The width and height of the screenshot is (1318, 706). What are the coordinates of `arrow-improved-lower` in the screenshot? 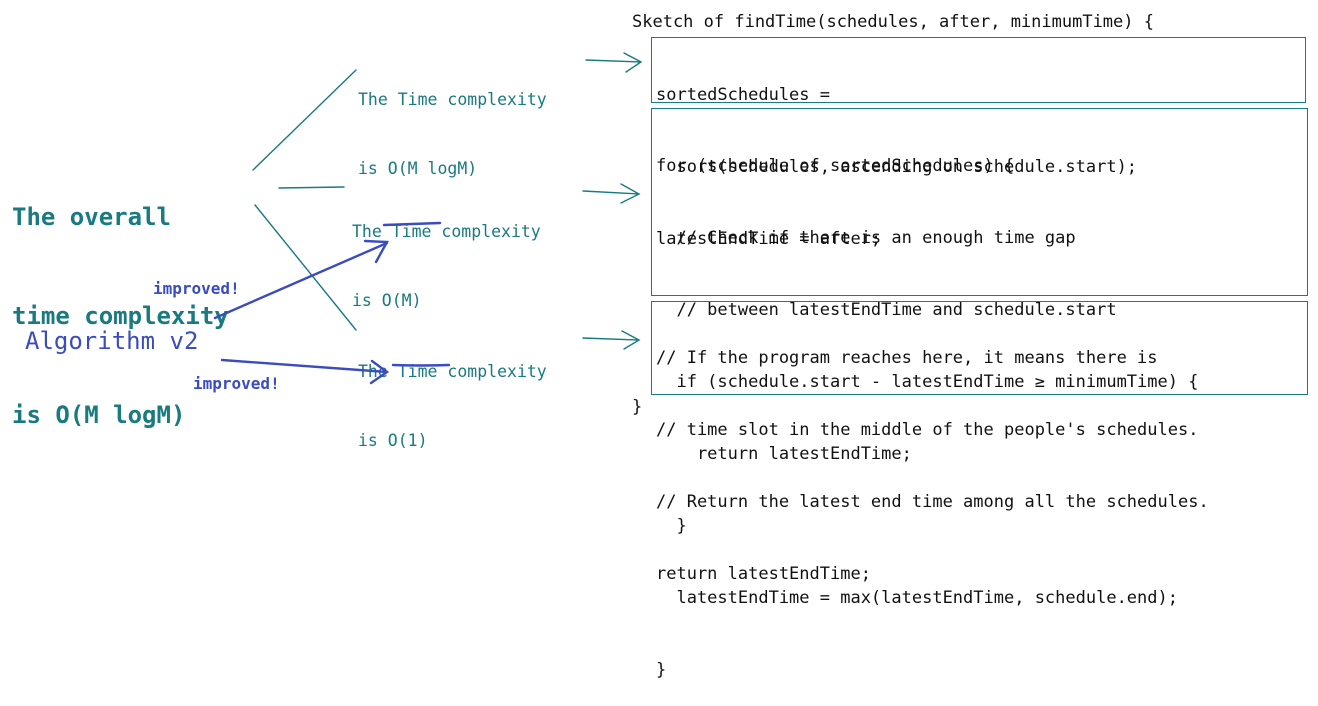 It's located at (305, 371).